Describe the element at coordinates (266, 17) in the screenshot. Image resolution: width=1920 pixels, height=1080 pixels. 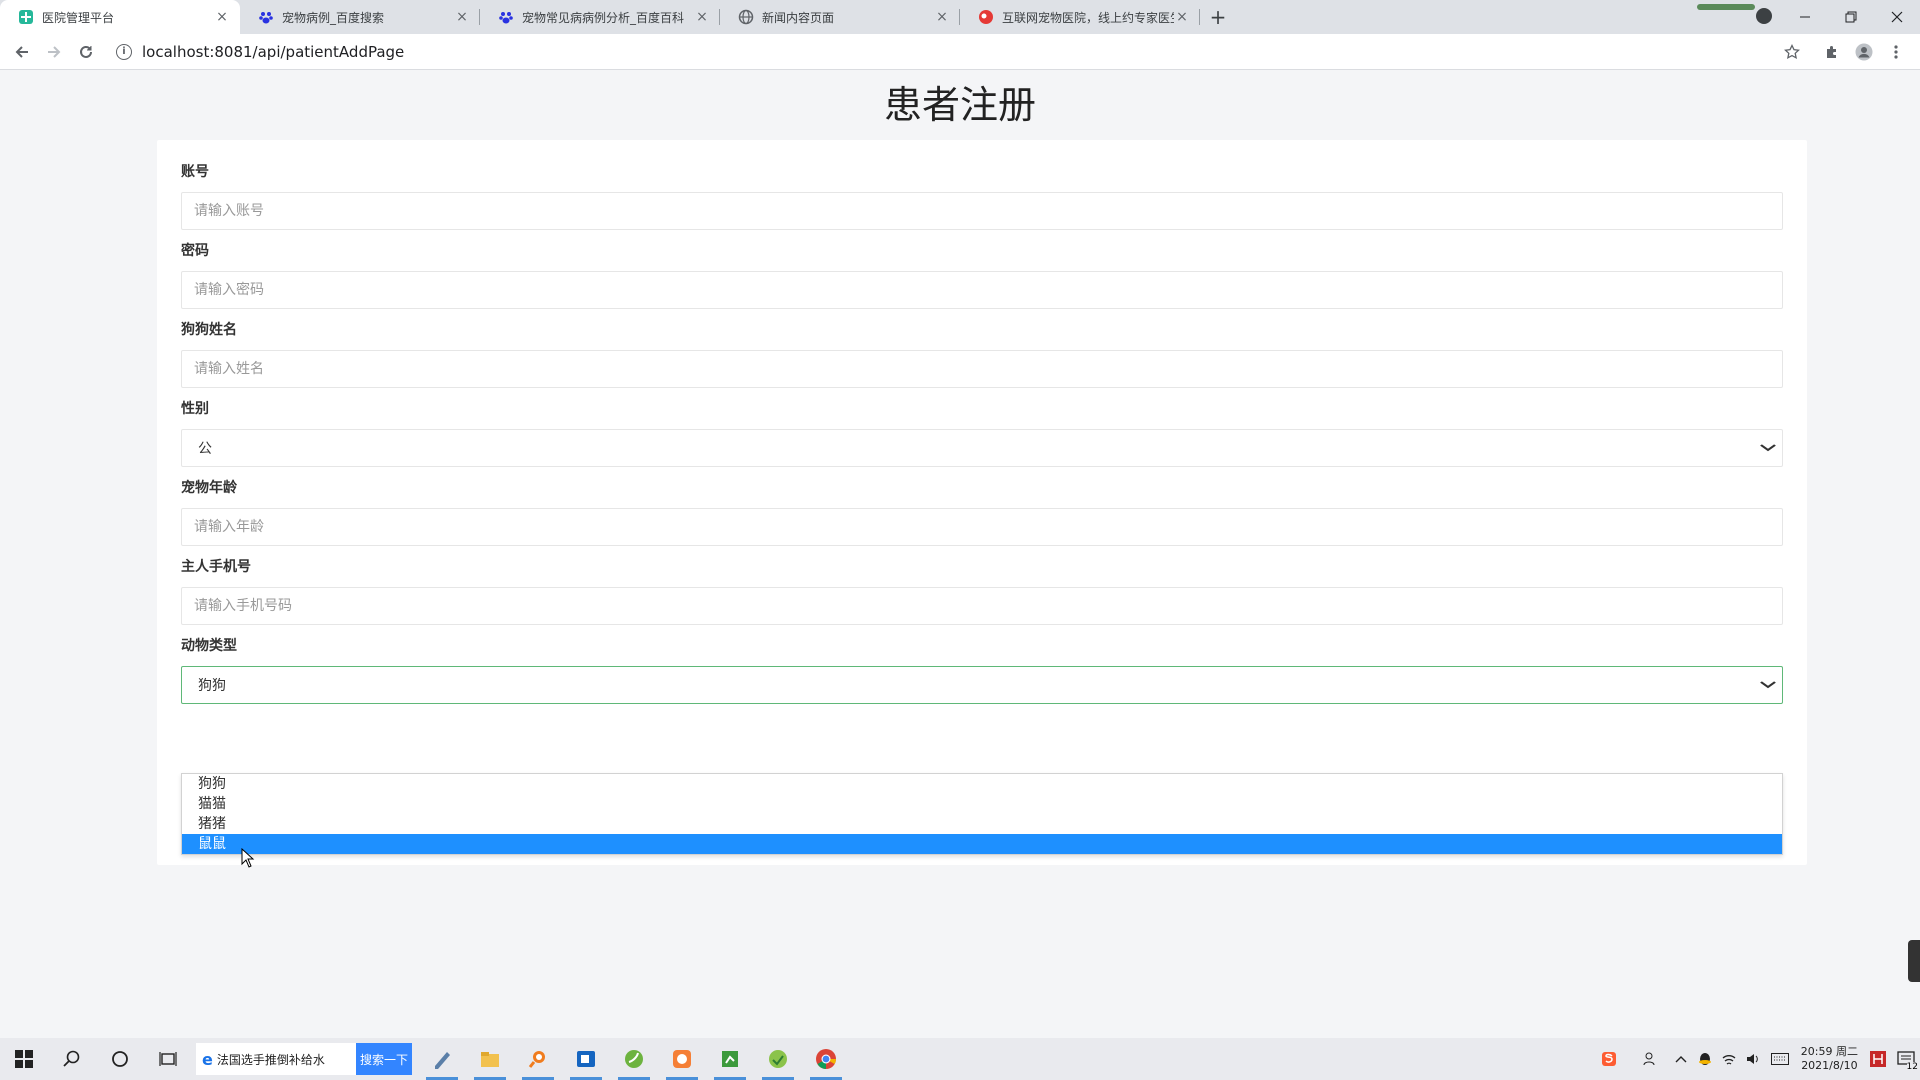
I see `baidu-paw-icon` at that location.